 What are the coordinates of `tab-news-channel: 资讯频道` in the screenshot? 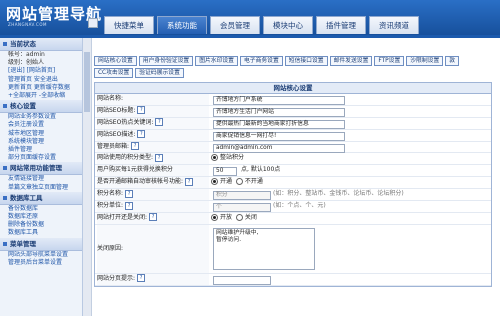 It's located at (394, 25).